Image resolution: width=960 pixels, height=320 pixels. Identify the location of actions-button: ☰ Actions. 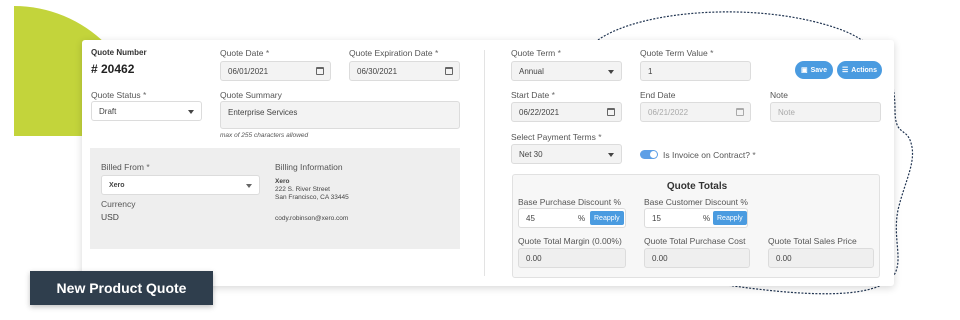
(859, 70).